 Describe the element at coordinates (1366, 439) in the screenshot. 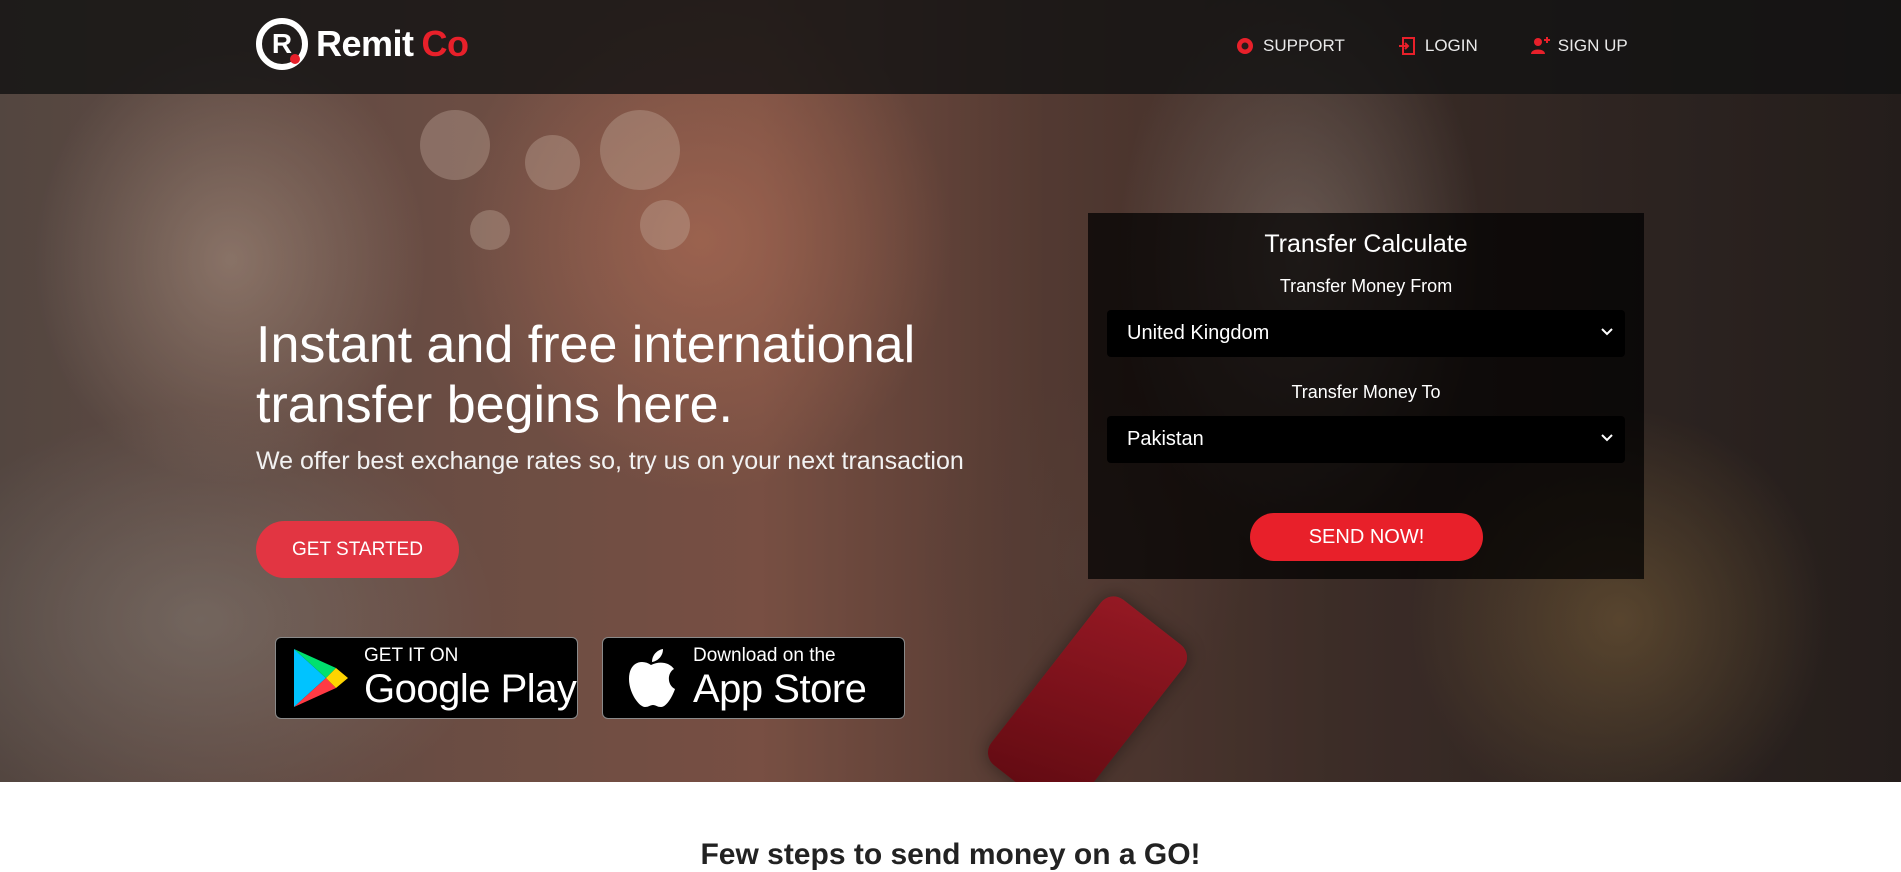

I see `transfer-to-select: Pakistan` at that location.